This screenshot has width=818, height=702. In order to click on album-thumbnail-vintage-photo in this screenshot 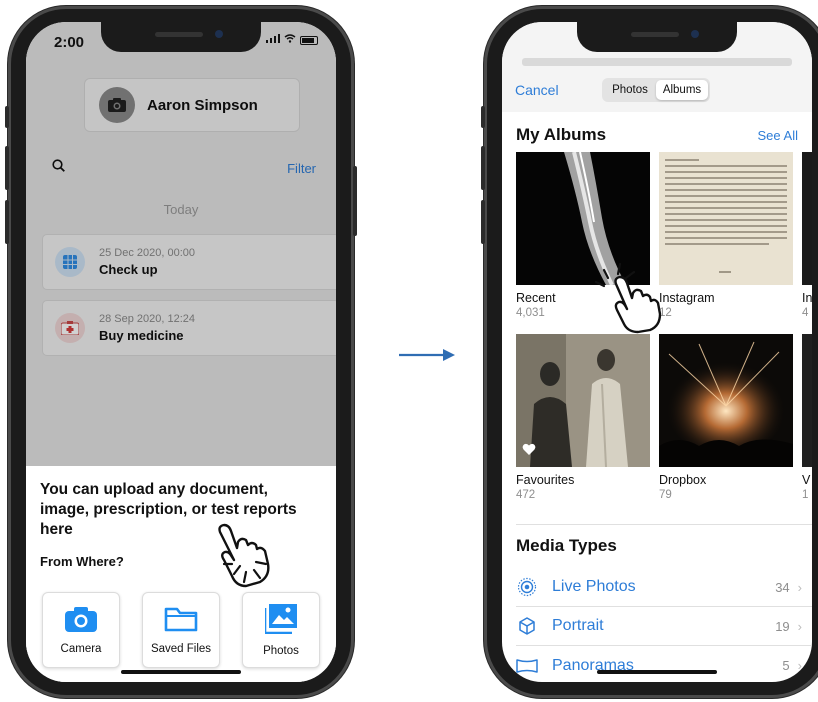, I will do `click(583, 400)`.